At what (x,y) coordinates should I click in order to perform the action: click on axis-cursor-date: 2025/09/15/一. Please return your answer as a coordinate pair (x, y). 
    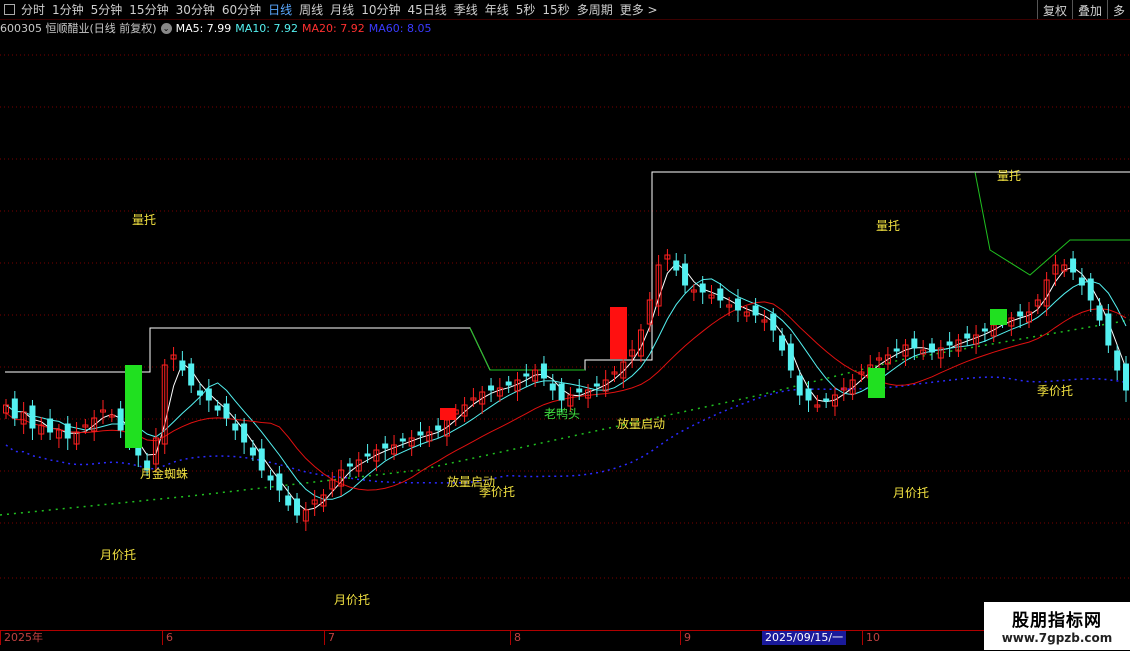
    Looking at the image, I should click on (804, 638).